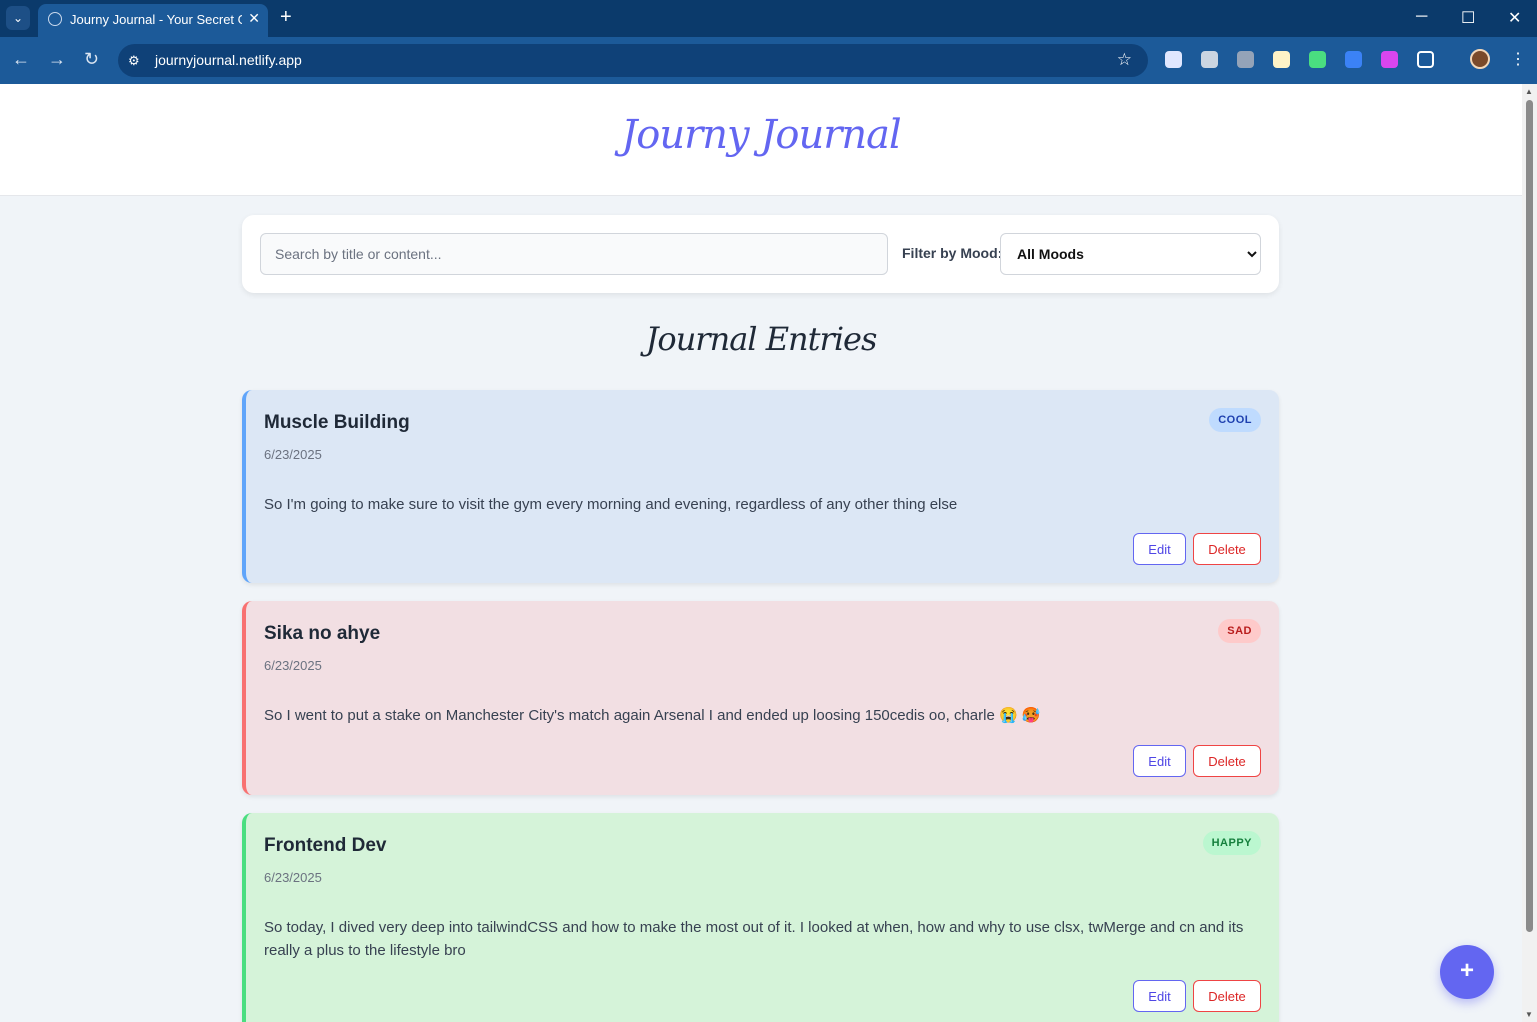  I want to click on close-window-button: ✕, so click(1514, 18).